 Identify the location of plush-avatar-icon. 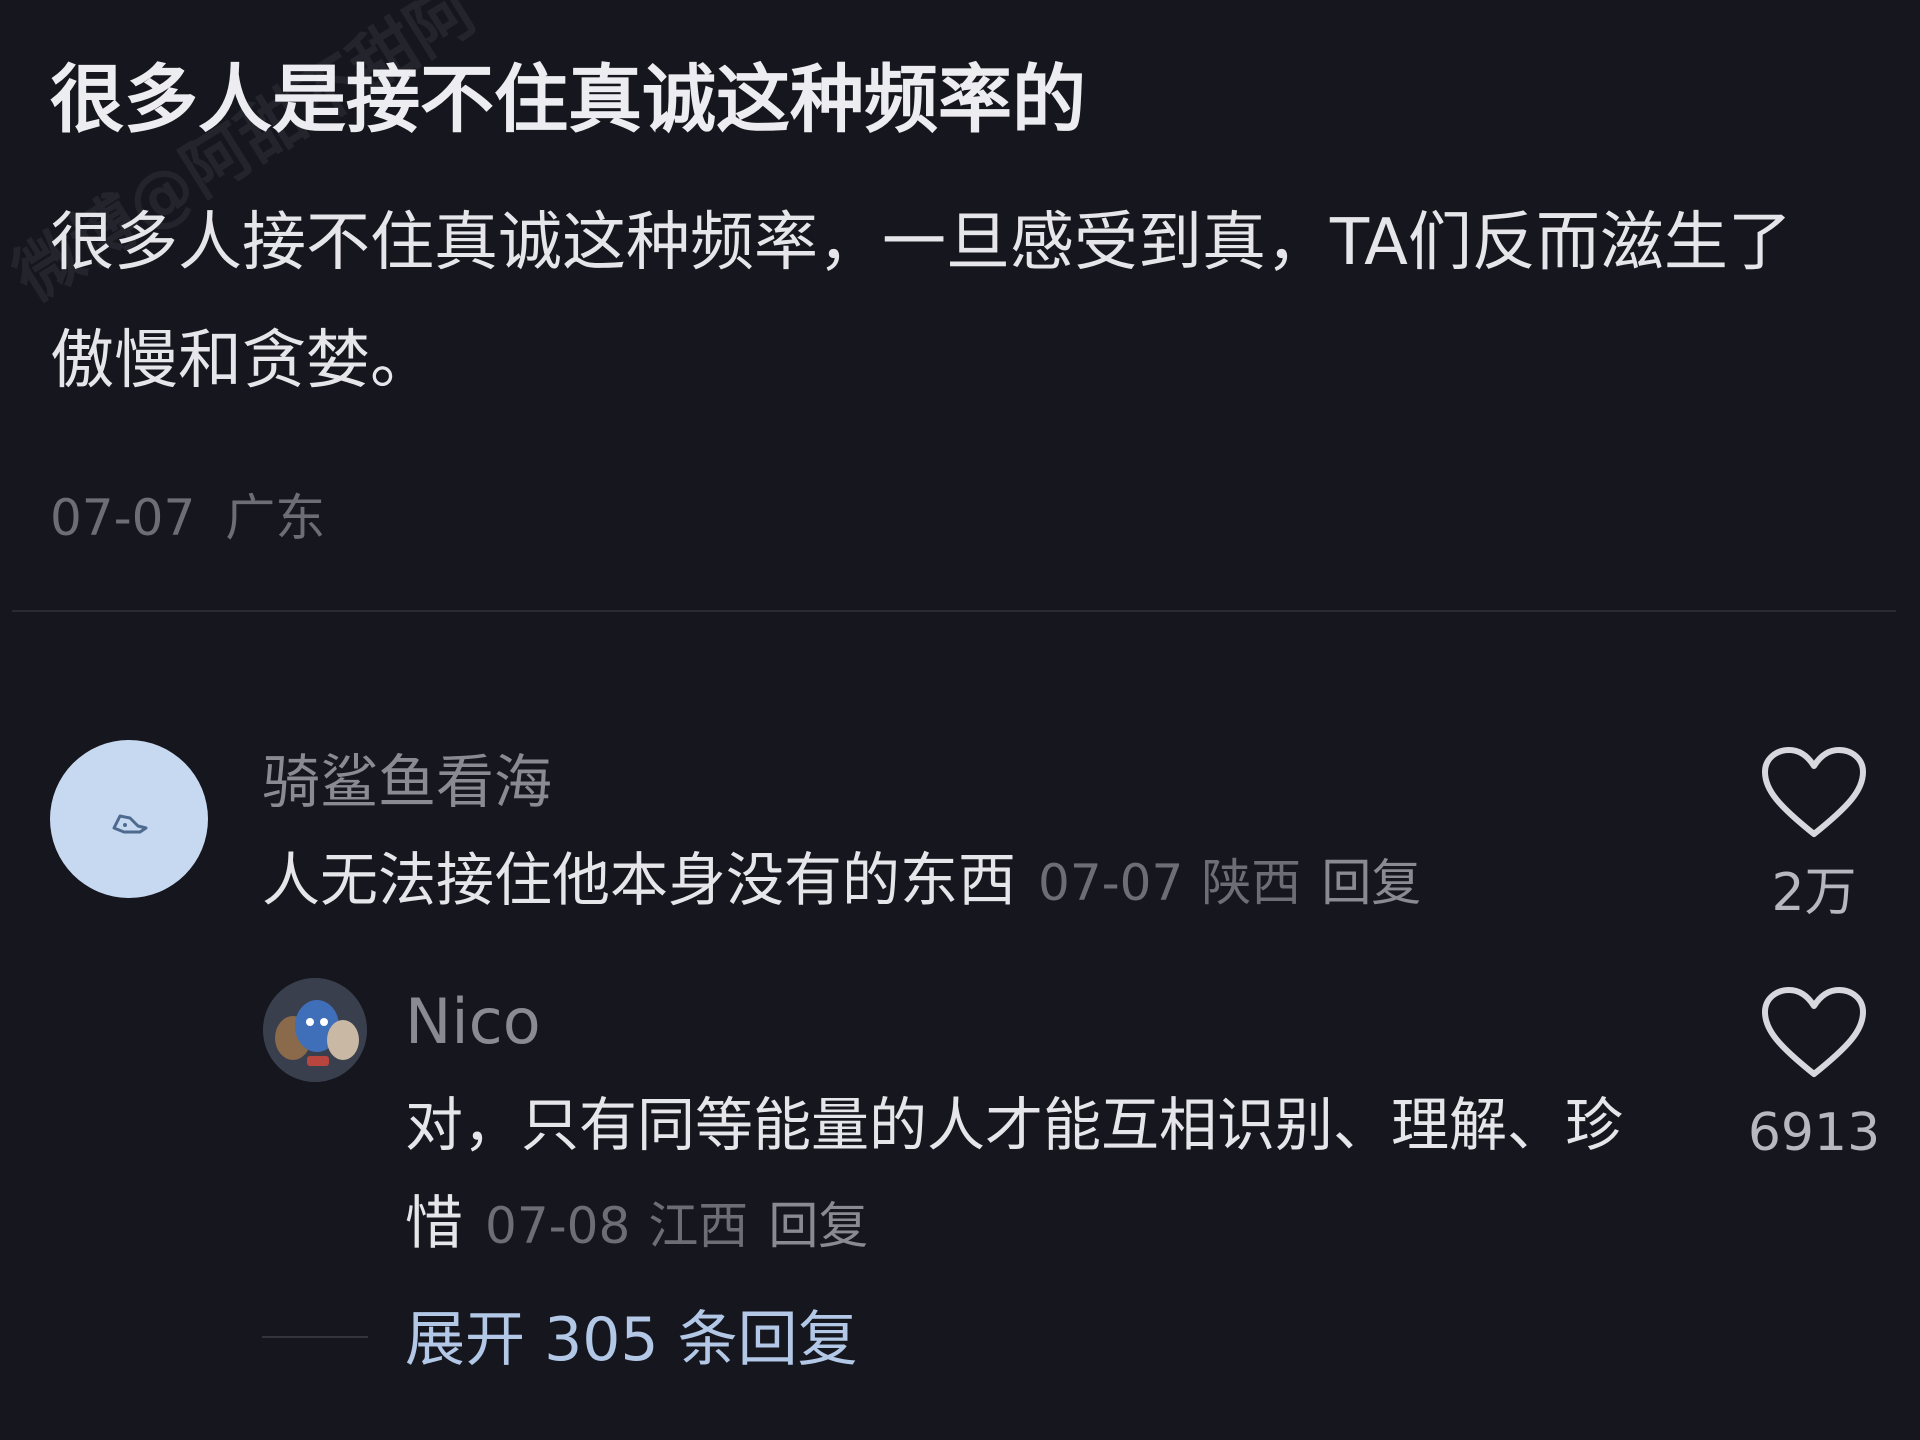
(315, 1030).